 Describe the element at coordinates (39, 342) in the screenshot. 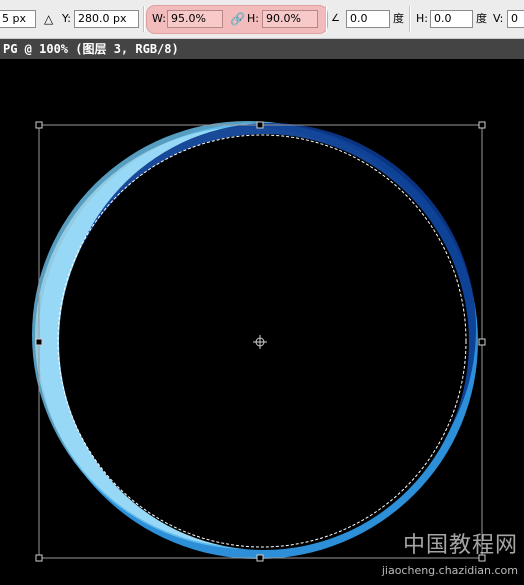

I see `handle-middle-left` at that location.